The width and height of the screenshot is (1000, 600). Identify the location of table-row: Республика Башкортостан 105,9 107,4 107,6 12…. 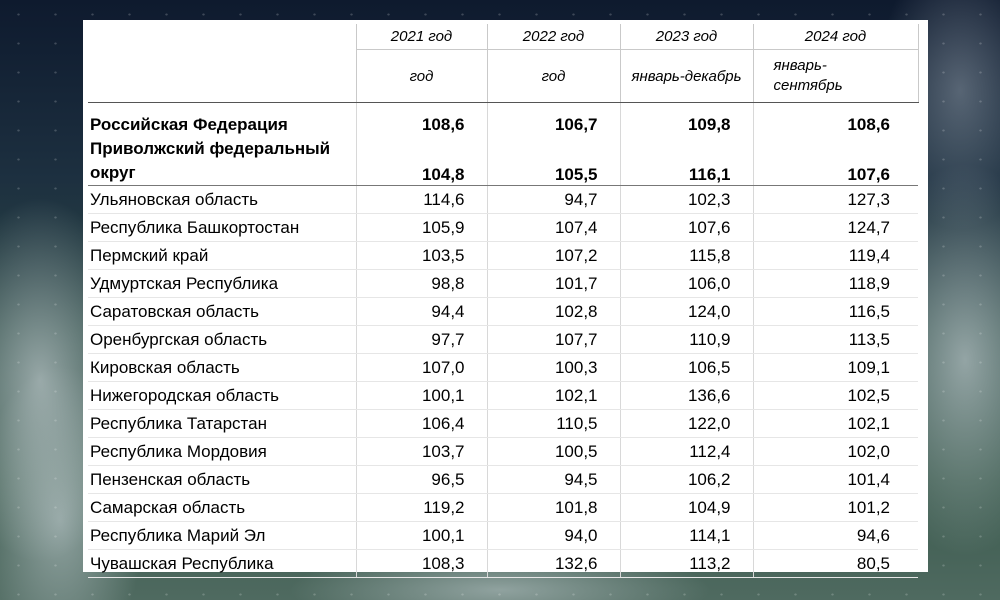
(503, 227).